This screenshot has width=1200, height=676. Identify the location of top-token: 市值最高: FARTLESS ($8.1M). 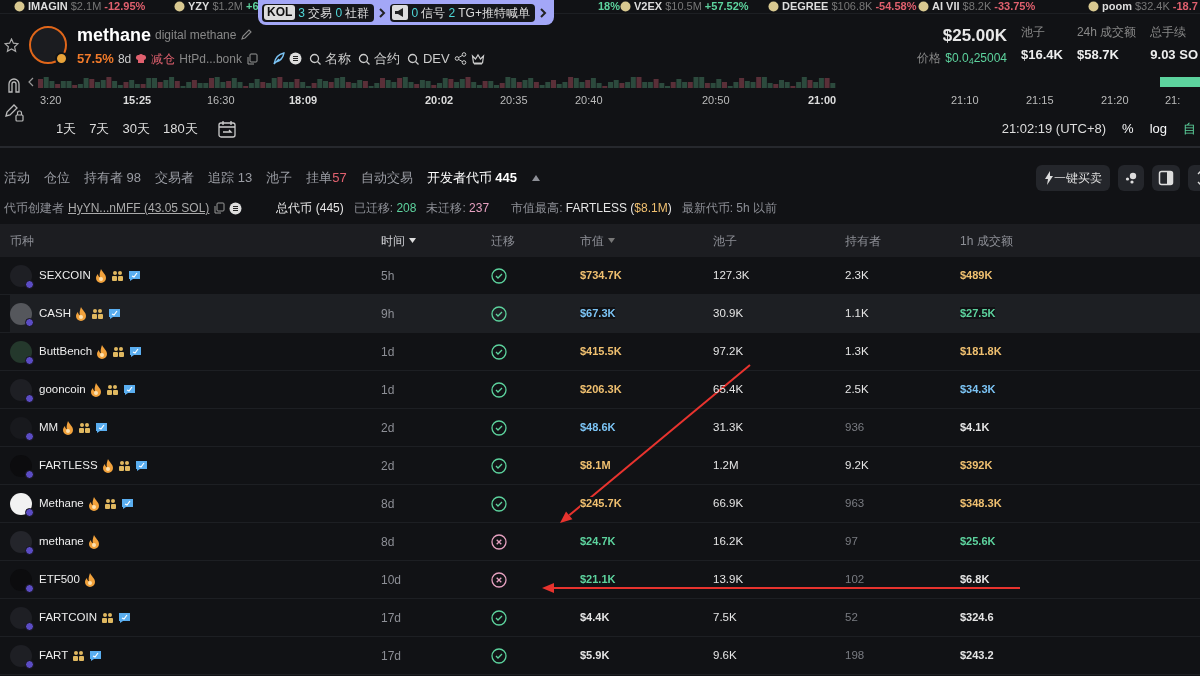
(591, 208).